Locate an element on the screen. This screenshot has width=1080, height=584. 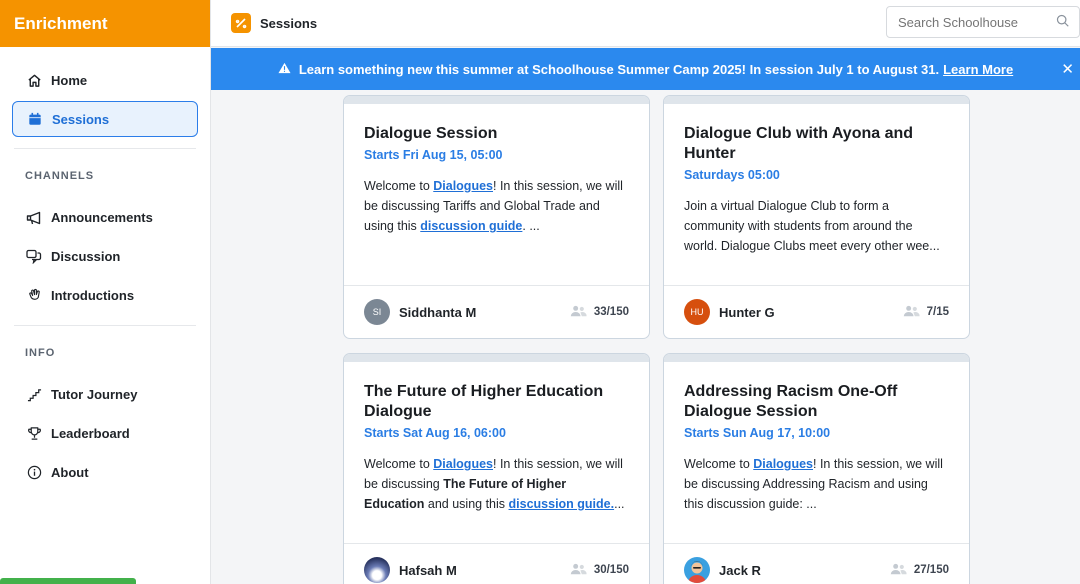
search-input is located at coordinates (973, 22).